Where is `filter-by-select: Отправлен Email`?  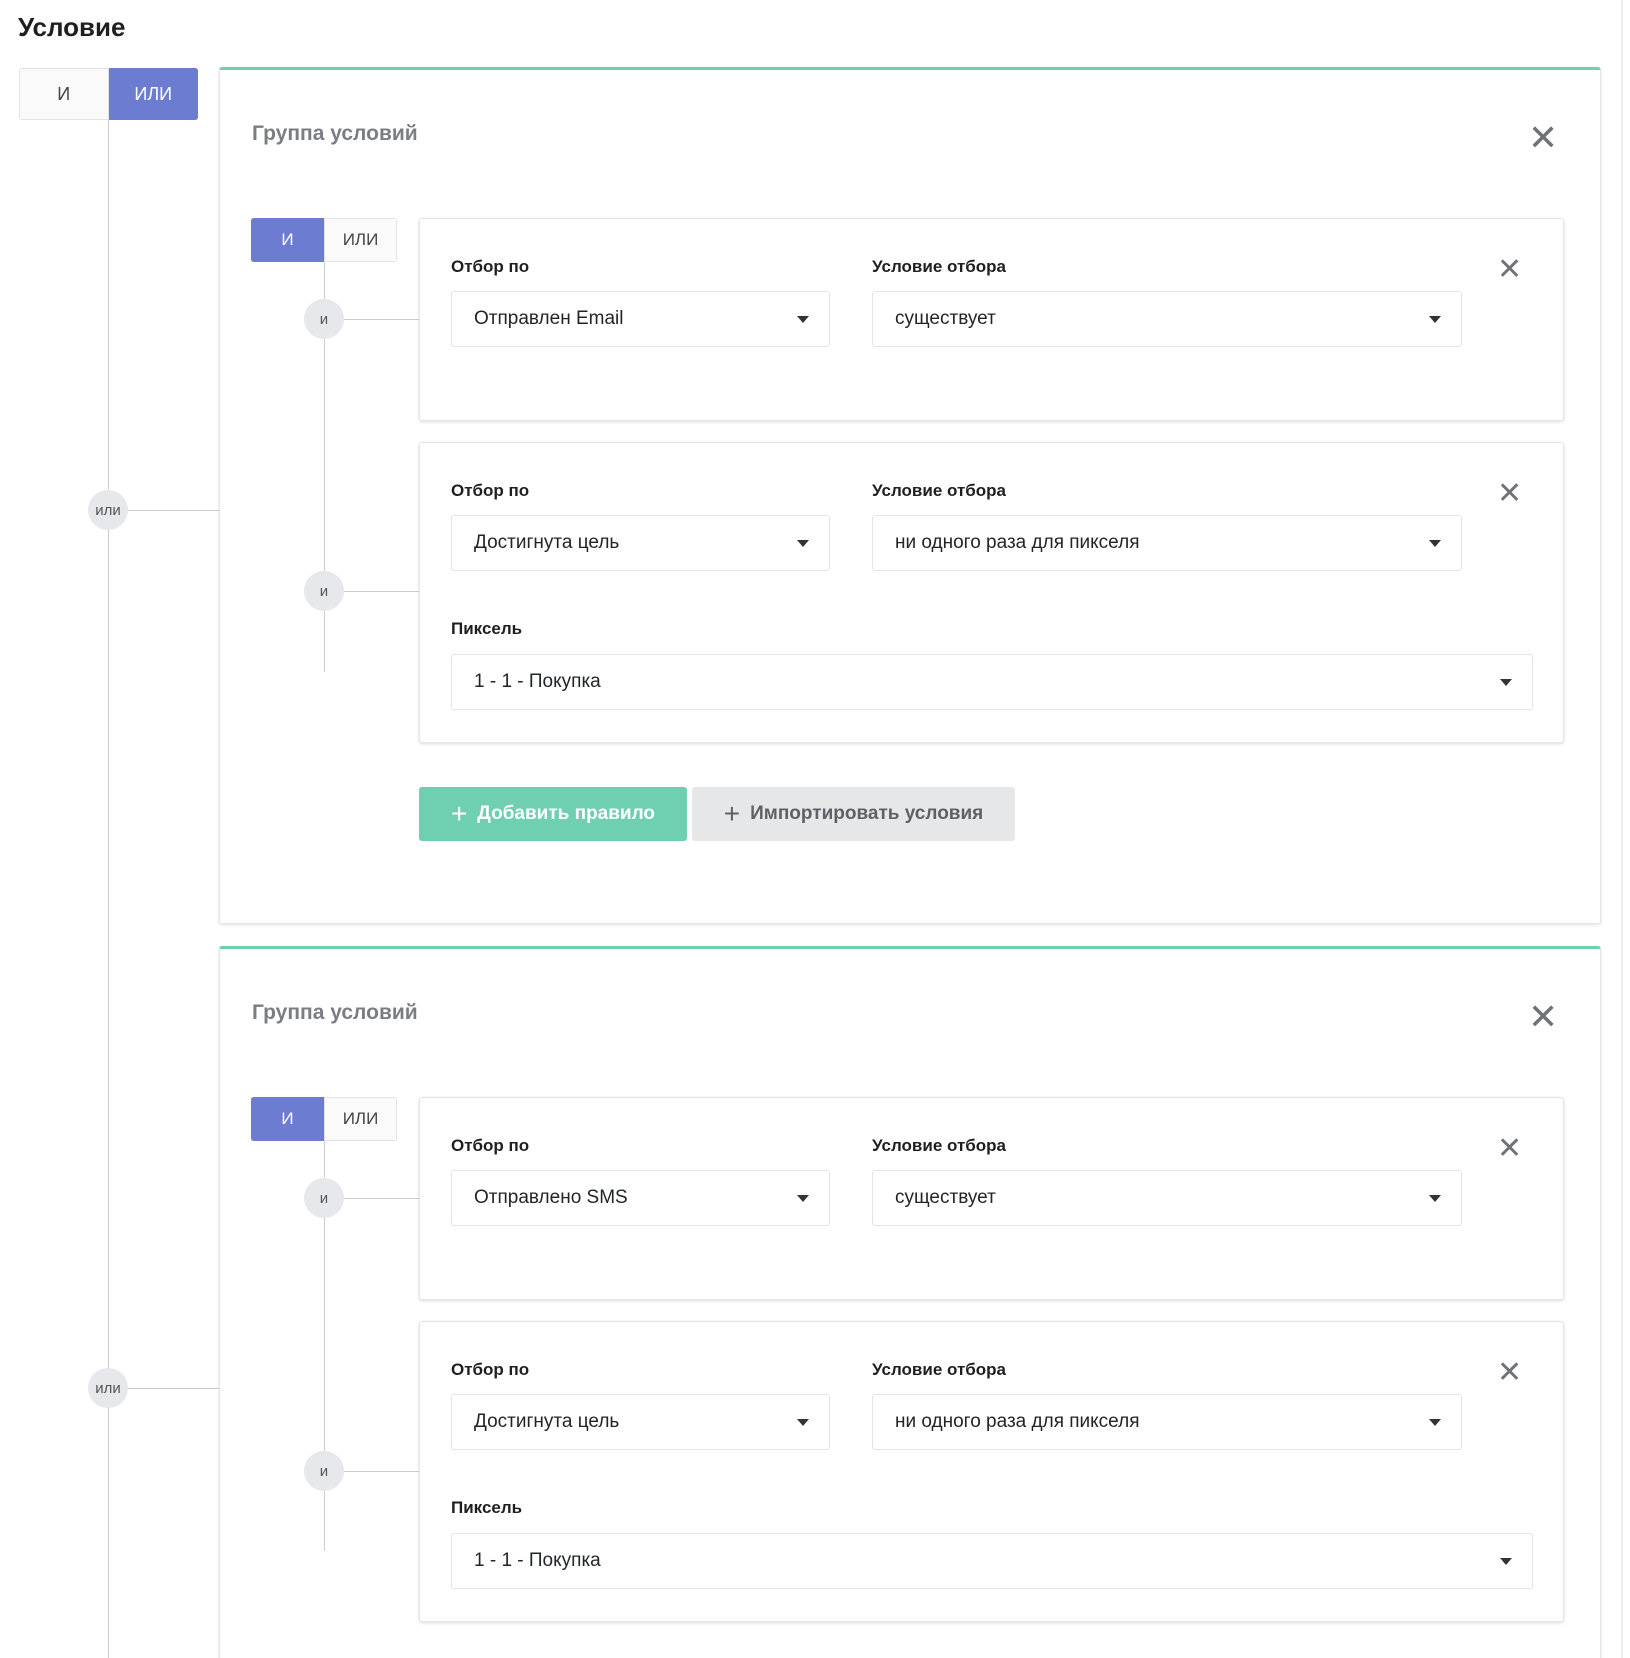 filter-by-select: Отправлен Email is located at coordinates (640, 319).